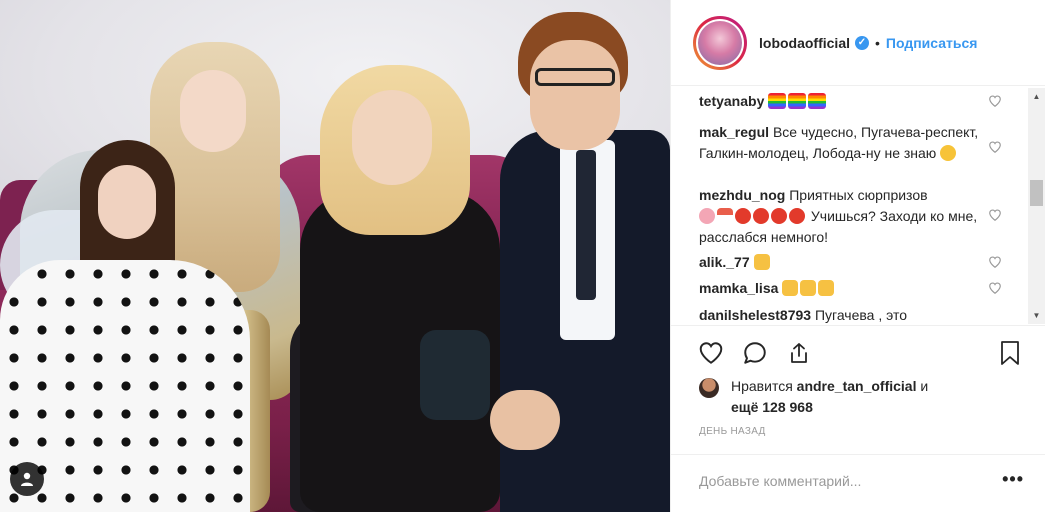 Image resolution: width=1045 pixels, height=512 pixels. I want to click on comment-icon, so click(755, 353).